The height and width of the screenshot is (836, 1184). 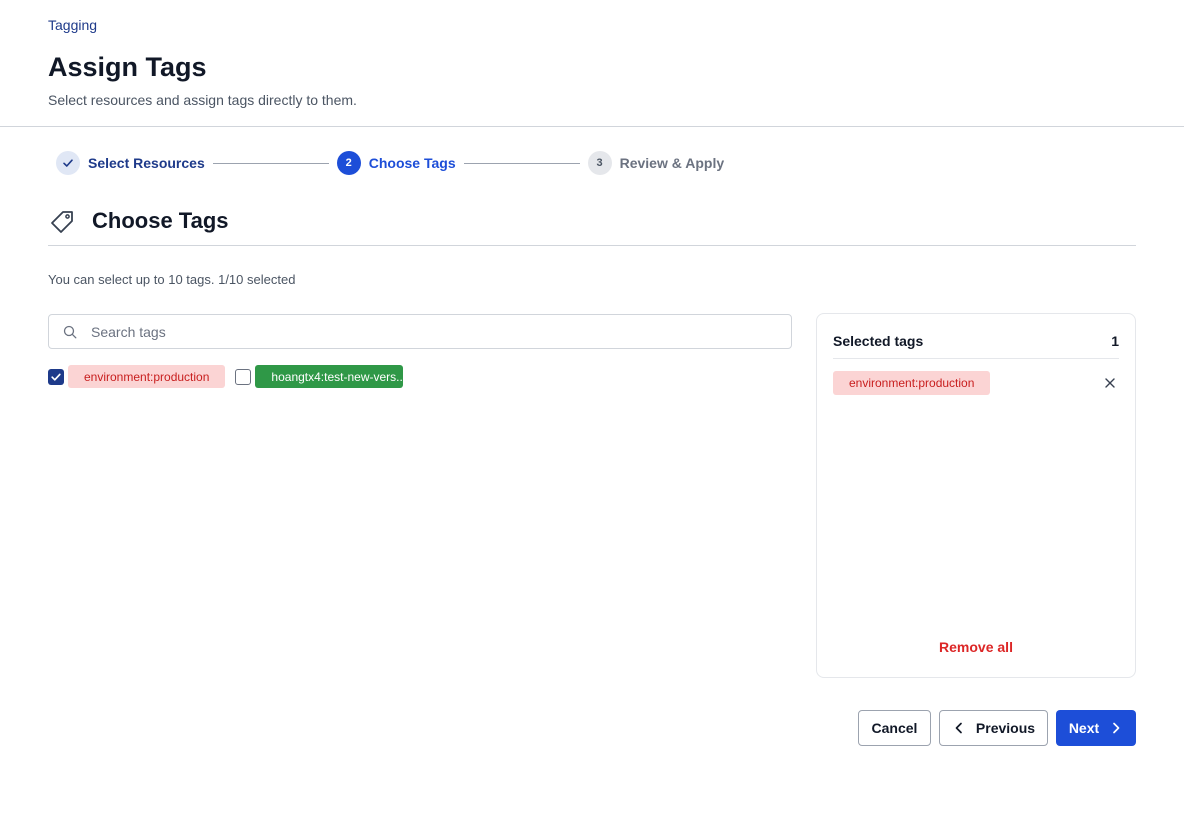 What do you see at coordinates (412, 163) in the screenshot?
I see `step-label: Choose Tags` at bounding box center [412, 163].